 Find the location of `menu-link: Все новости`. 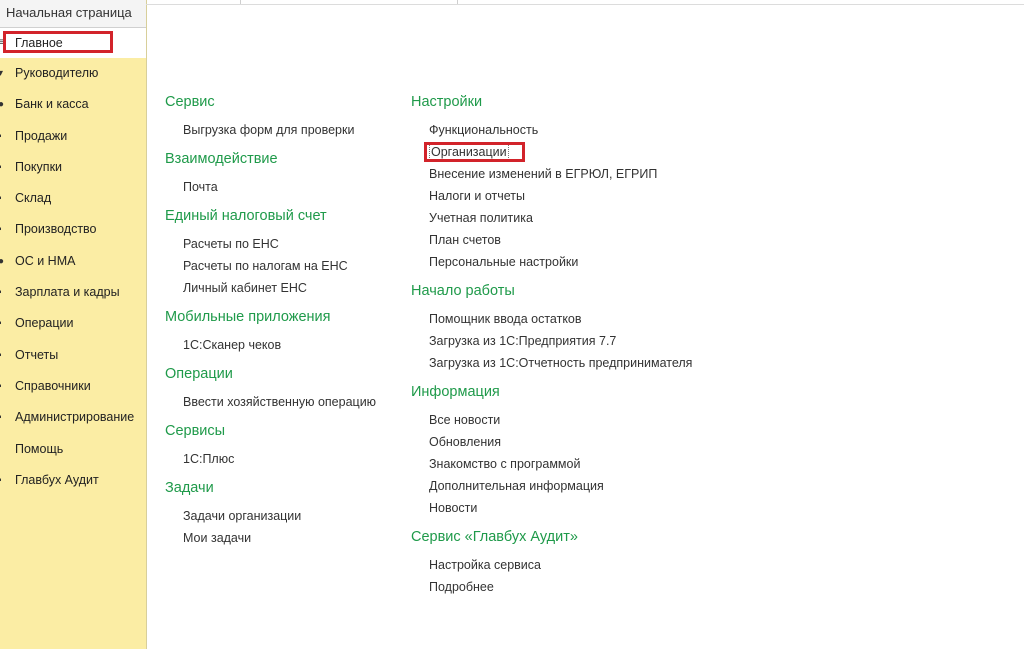

menu-link: Все новости is located at coordinates (620, 420).